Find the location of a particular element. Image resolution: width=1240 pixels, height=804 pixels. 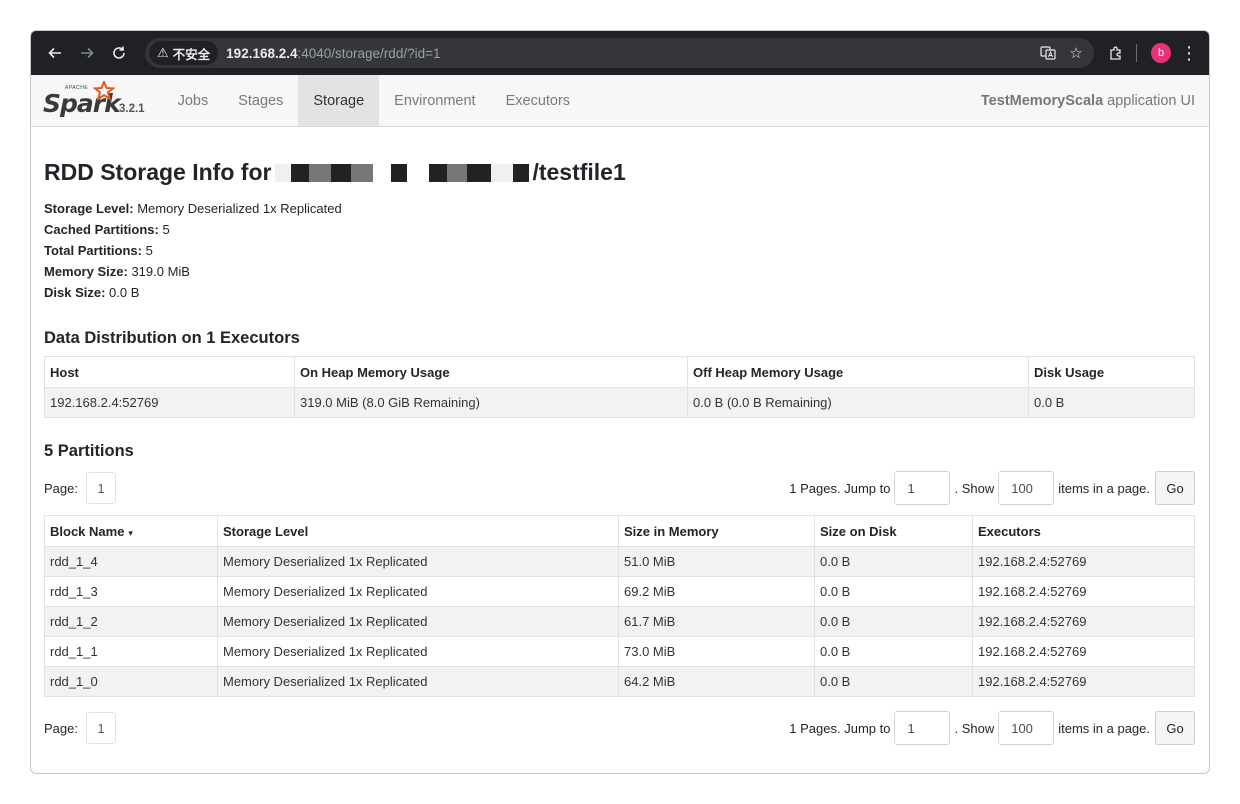

summary-memory-size: Memory Size: 319.0 MiB is located at coordinates (117, 271).